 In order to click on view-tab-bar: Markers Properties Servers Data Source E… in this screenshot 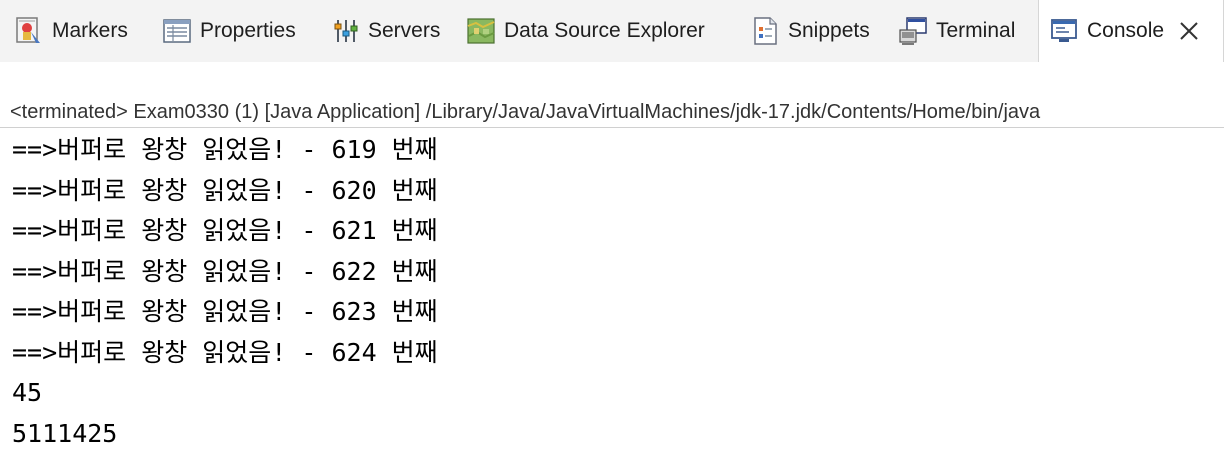, I will do `click(612, 31)`.